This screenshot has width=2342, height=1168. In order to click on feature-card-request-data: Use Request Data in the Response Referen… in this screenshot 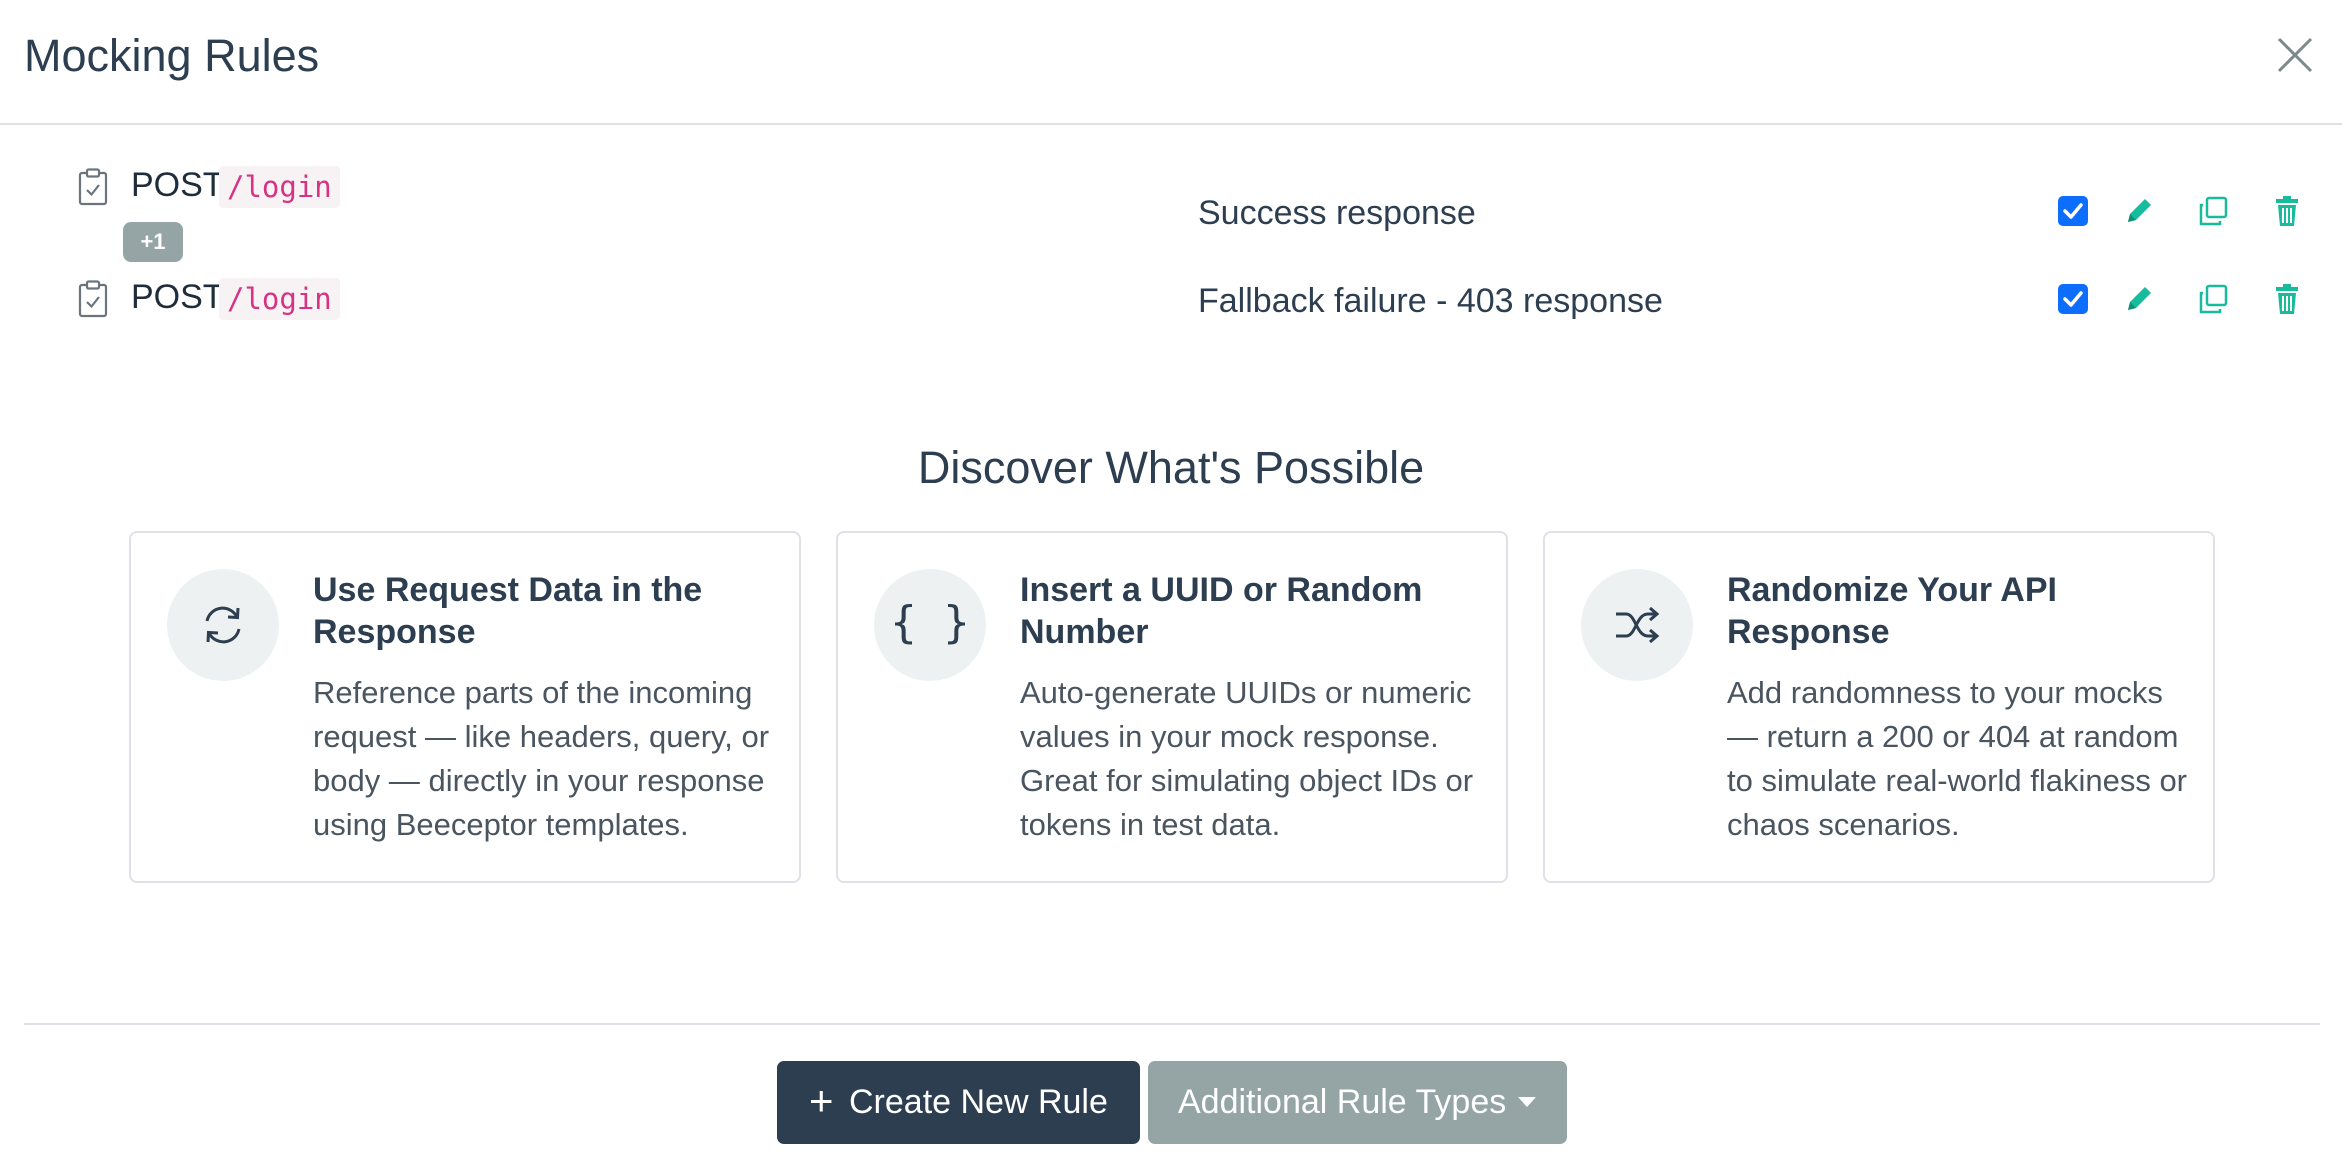, I will do `click(465, 707)`.